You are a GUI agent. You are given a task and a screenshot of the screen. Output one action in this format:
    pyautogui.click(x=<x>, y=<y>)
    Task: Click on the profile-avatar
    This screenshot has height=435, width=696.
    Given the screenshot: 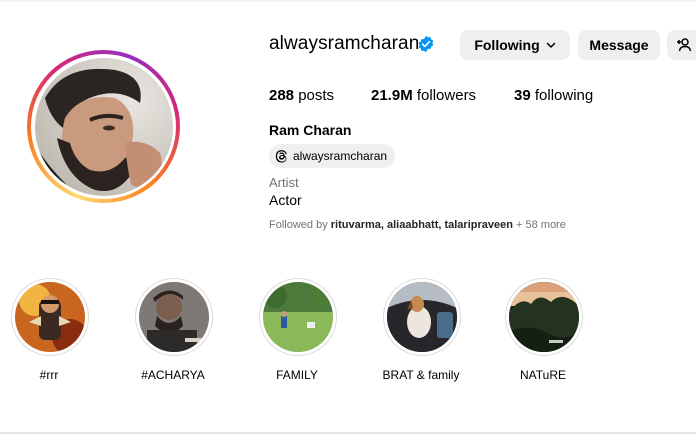 What is the action you would take?
    pyautogui.click(x=103, y=126)
    